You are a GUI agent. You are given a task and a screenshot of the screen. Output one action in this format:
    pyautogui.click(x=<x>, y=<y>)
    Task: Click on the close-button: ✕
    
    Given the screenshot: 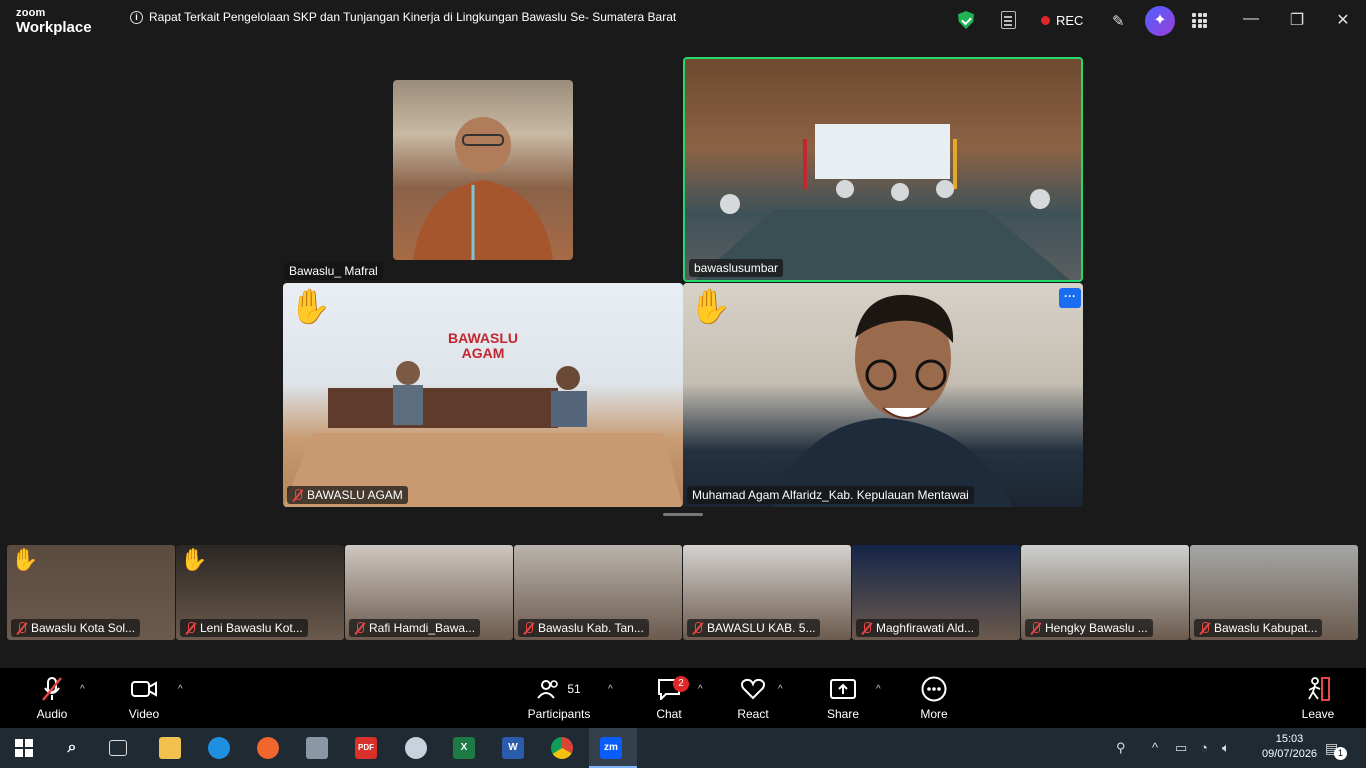 What is the action you would take?
    pyautogui.click(x=1343, y=20)
    